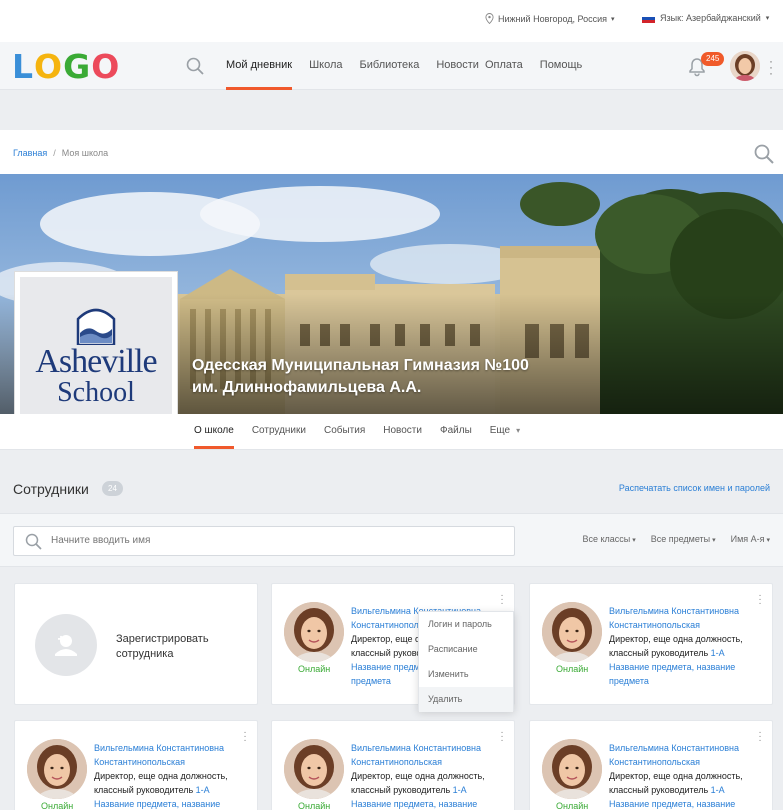 The height and width of the screenshot is (810, 783). I want to click on staff-card-menu: Логин и пароль Расписание Изменить Удалить, so click(466, 661).